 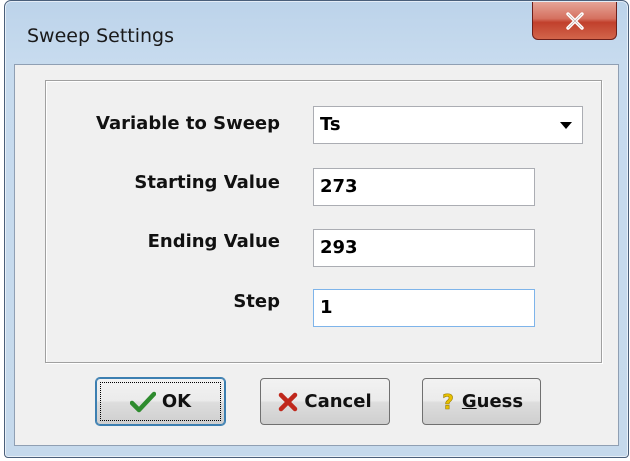 I want to click on variable-to-sweep-label: Variable to Sweep, so click(x=188, y=123).